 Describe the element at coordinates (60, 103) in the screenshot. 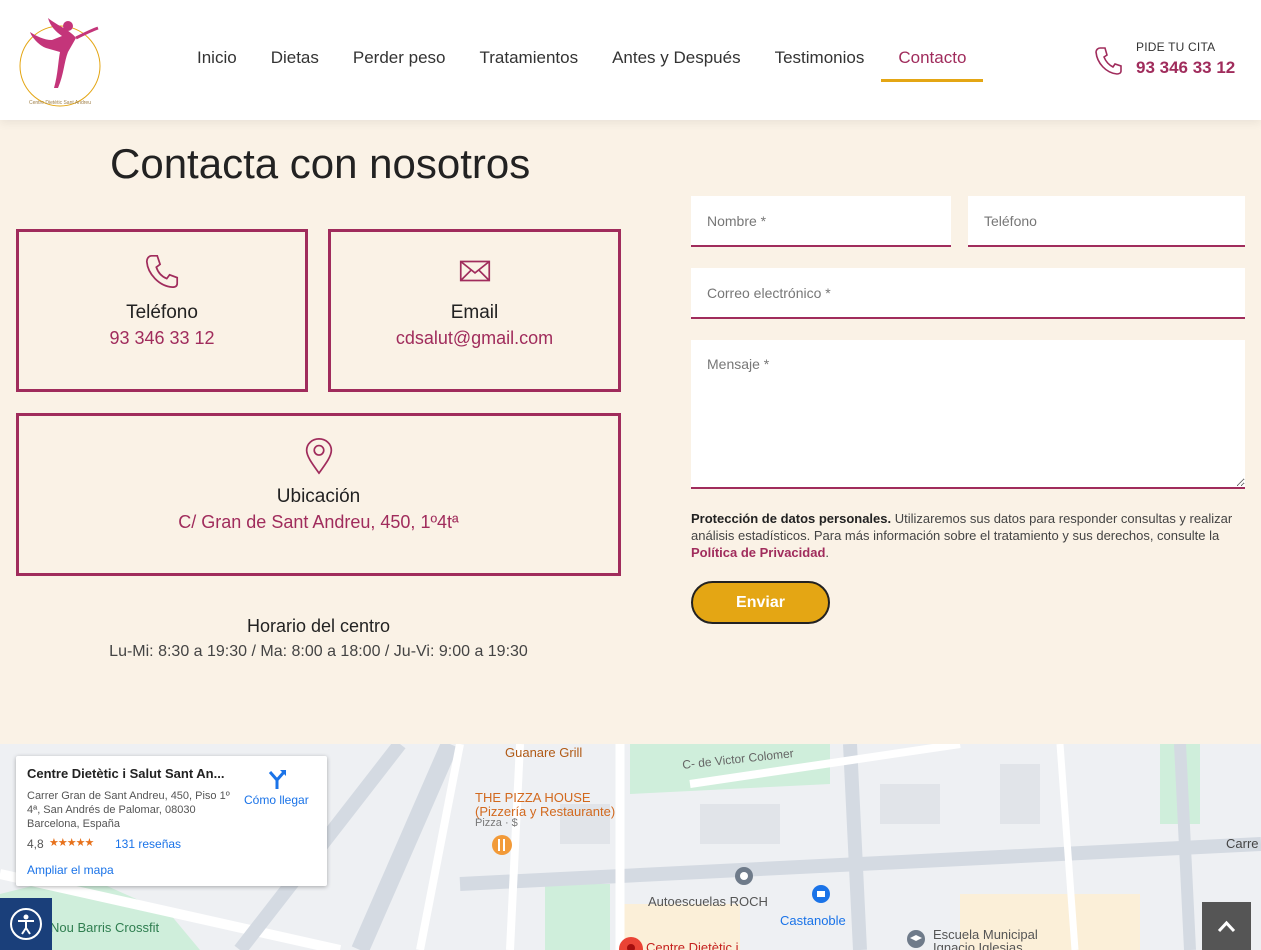

I see `svg-text: Centre Dietètic Sant Andreu` at that location.